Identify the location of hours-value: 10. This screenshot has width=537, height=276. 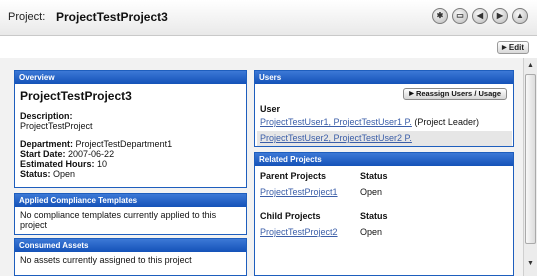
(102, 164).